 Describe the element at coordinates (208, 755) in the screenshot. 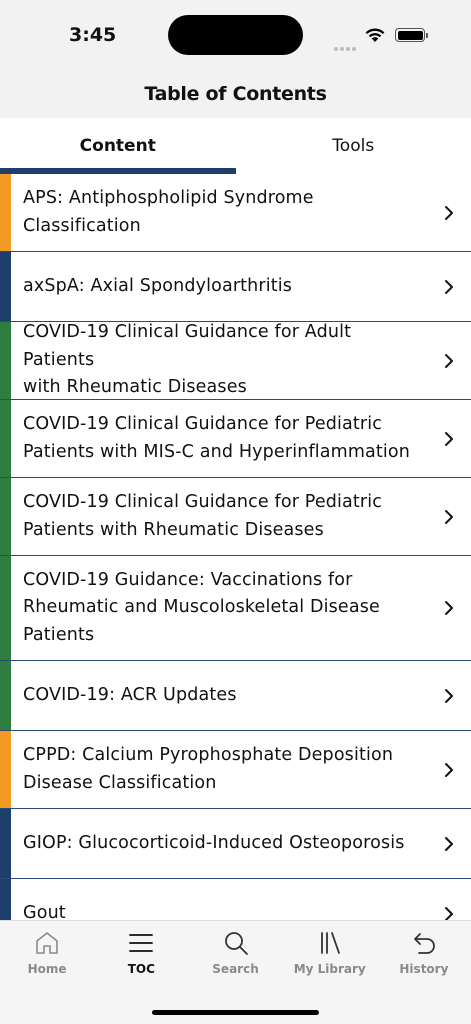

I see `toc-item-line: CPPD: Calcium Pyrophosphate Deposition` at that location.